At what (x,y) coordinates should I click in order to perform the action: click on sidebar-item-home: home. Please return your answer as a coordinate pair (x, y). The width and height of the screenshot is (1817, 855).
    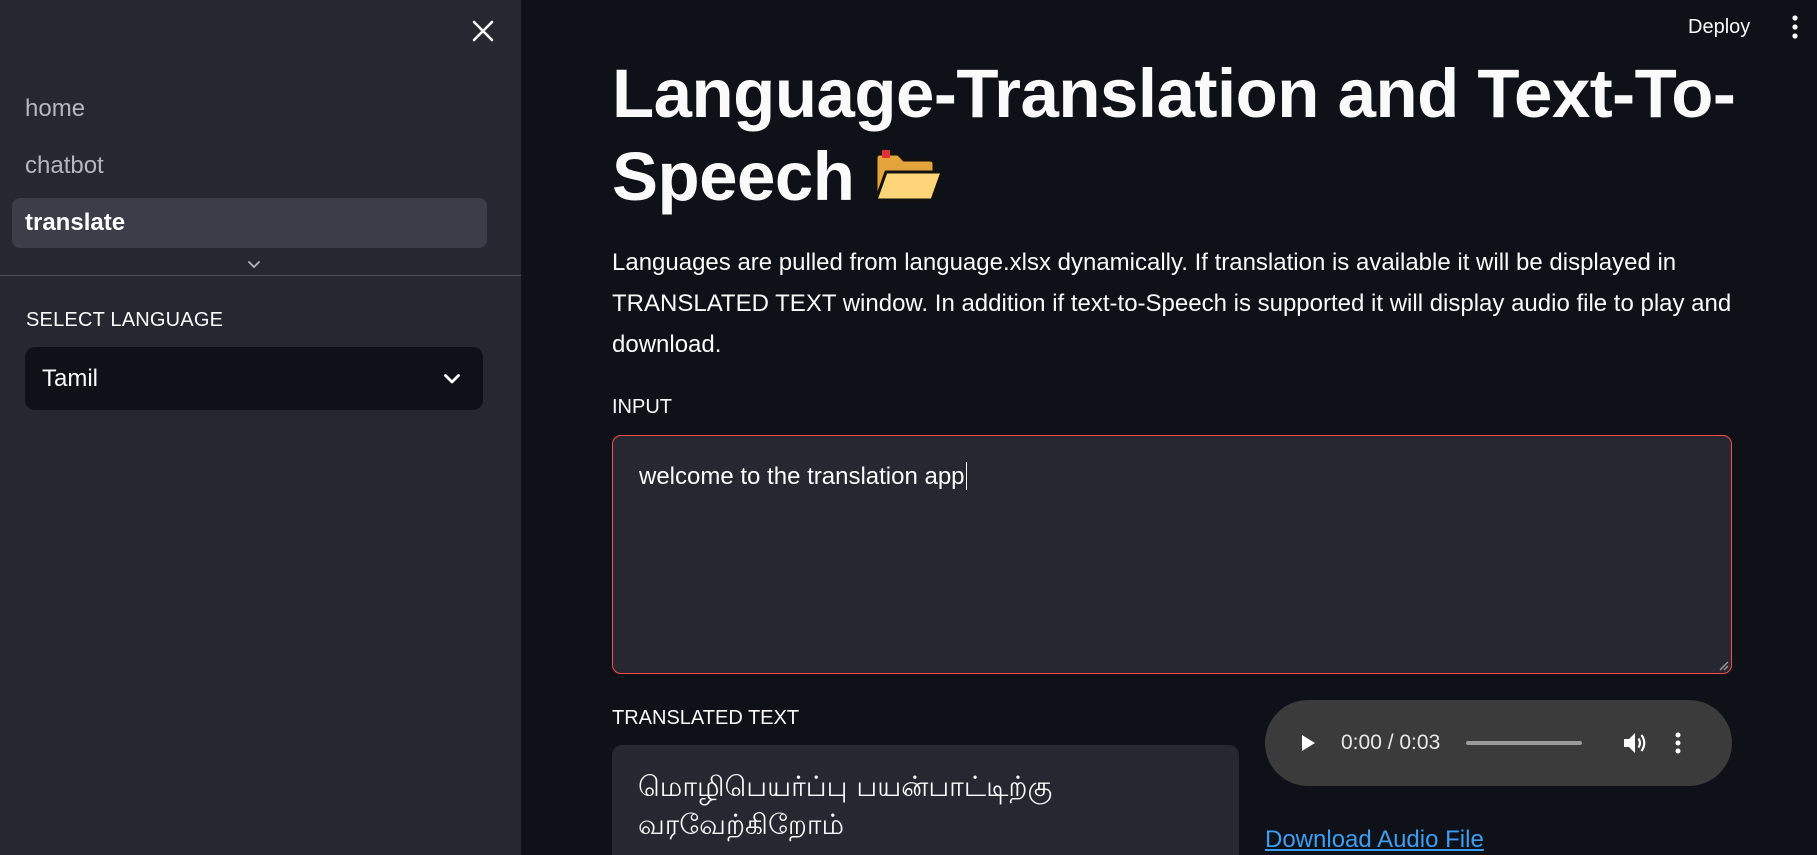
    Looking at the image, I should click on (249, 109).